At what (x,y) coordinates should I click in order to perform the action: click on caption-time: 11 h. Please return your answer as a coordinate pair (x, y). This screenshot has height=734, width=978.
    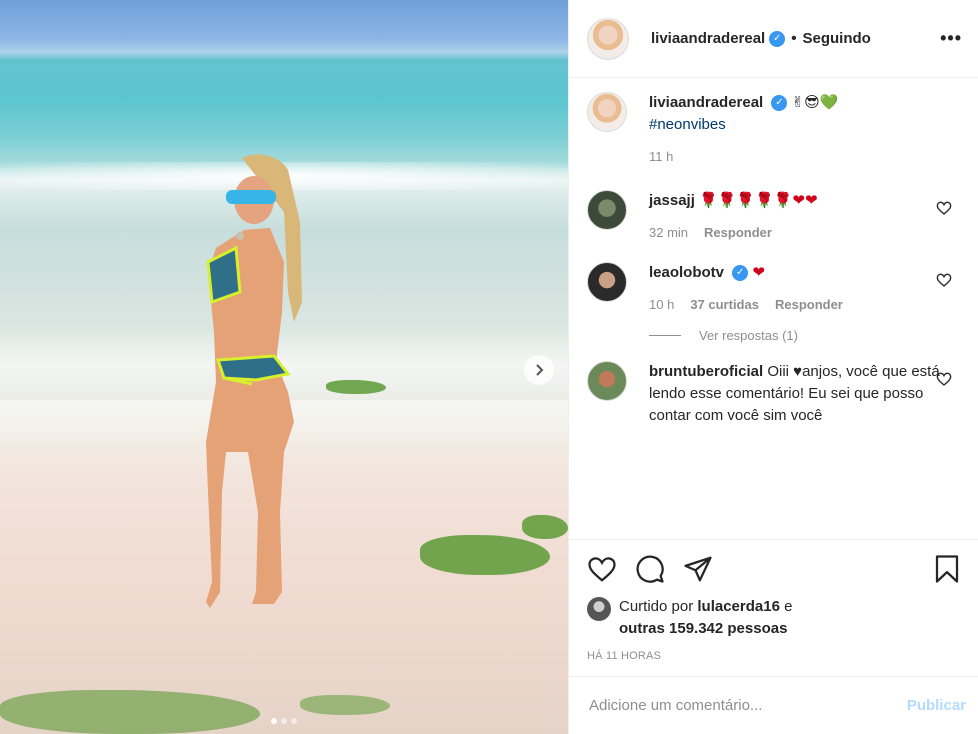
    Looking at the image, I should click on (661, 157).